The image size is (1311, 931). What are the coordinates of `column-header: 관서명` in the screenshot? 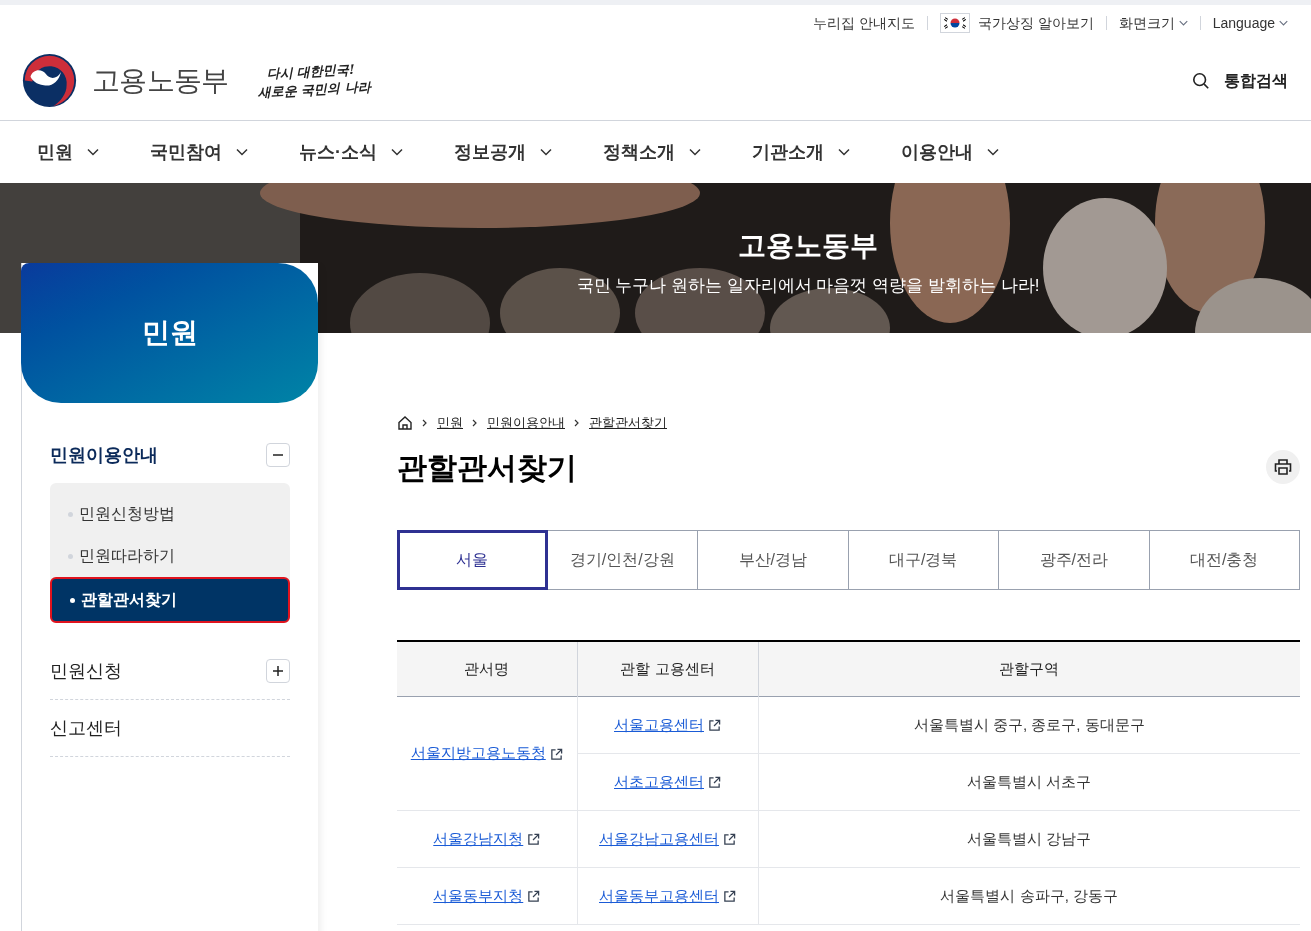 It's located at (487, 668).